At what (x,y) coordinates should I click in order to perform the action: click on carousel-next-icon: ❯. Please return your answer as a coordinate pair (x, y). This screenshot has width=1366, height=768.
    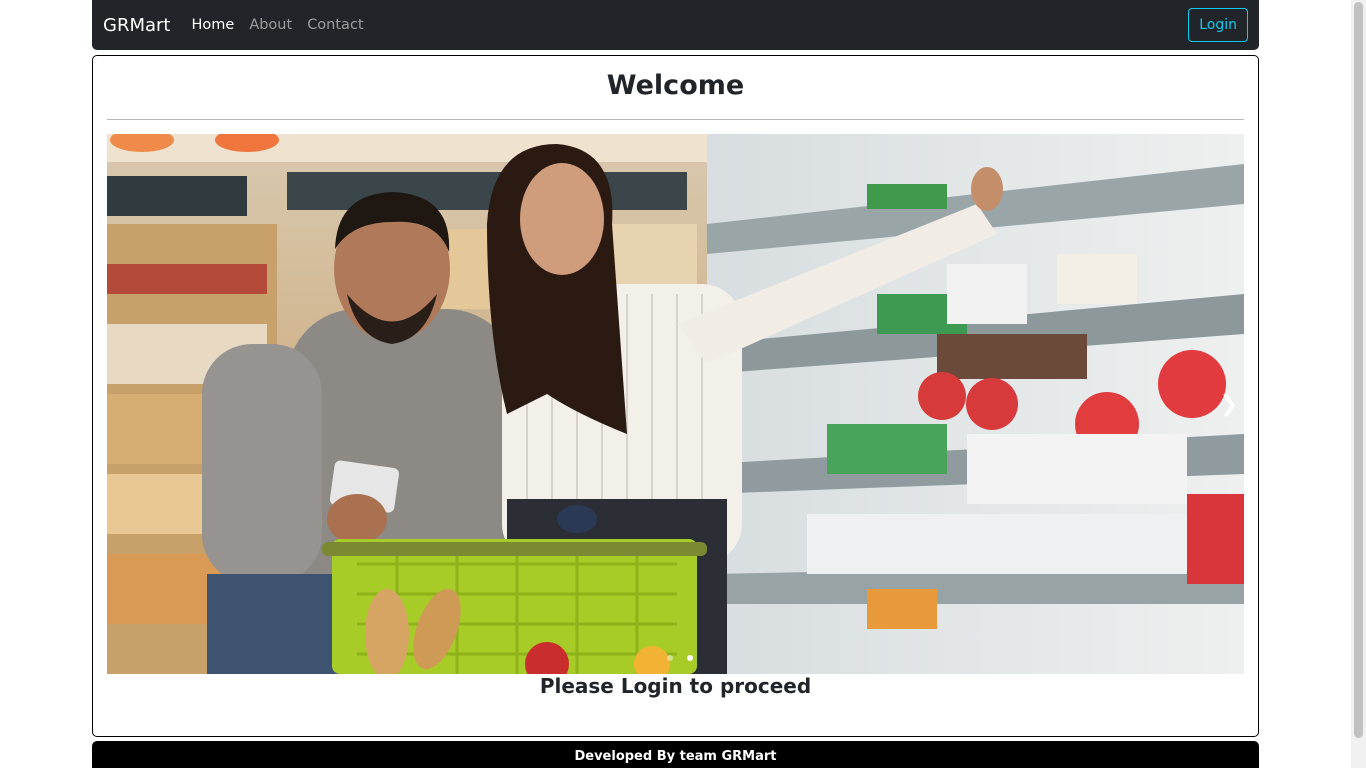
    Looking at the image, I should click on (1229, 404).